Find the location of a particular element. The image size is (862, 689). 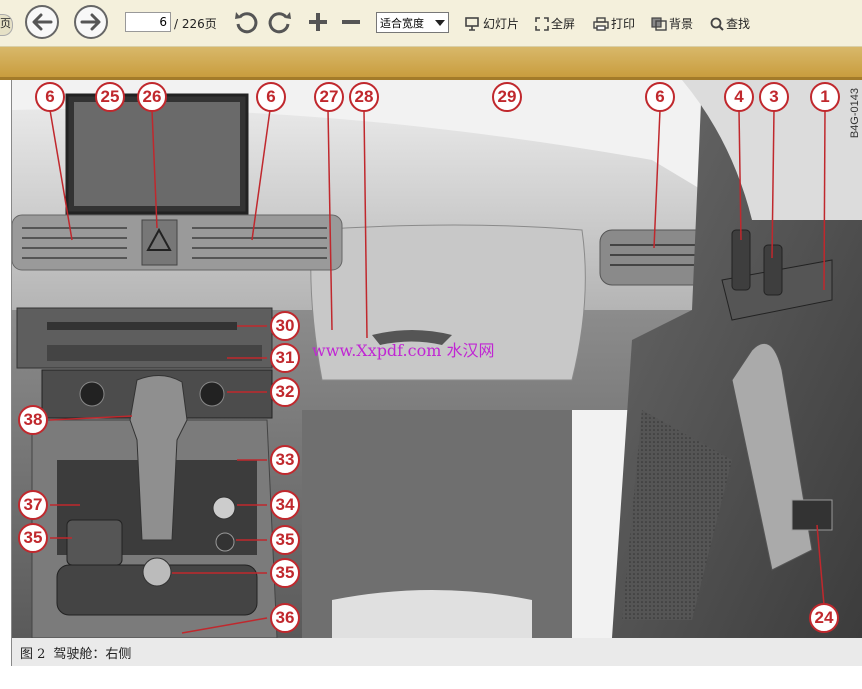

callout-35-right-lower: 35 is located at coordinates (285, 573).